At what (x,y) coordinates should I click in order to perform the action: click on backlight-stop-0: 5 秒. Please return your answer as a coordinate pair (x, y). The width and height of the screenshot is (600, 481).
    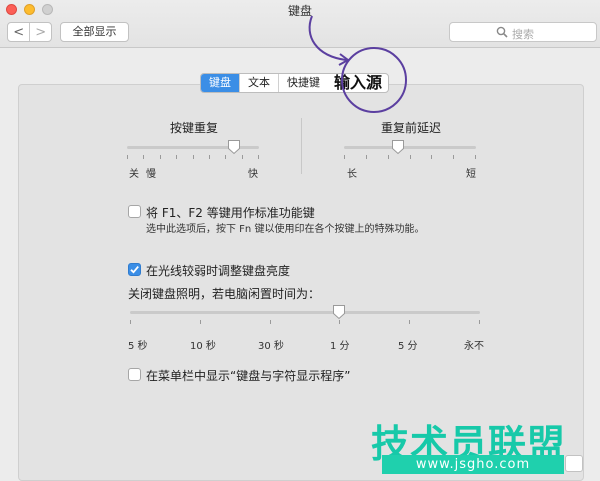
    Looking at the image, I should click on (138, 346).